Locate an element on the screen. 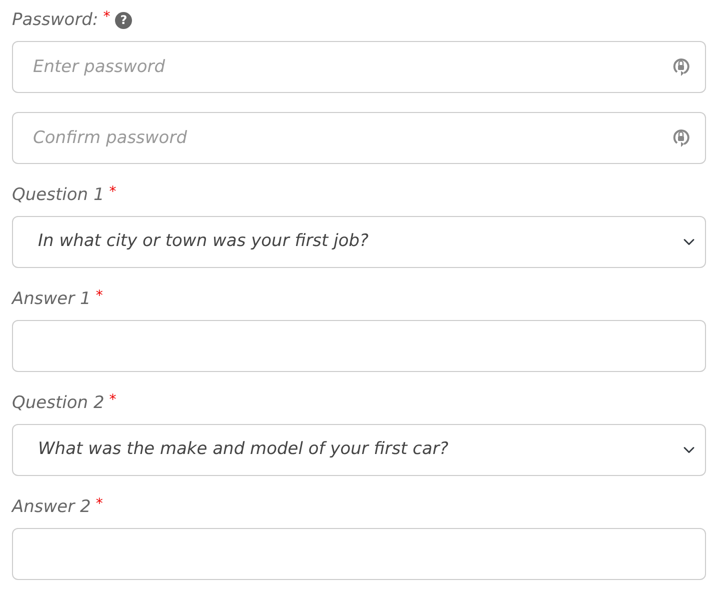 The image size is (718, 591). field-label: Question 1 is located at coordinates (58, 195).